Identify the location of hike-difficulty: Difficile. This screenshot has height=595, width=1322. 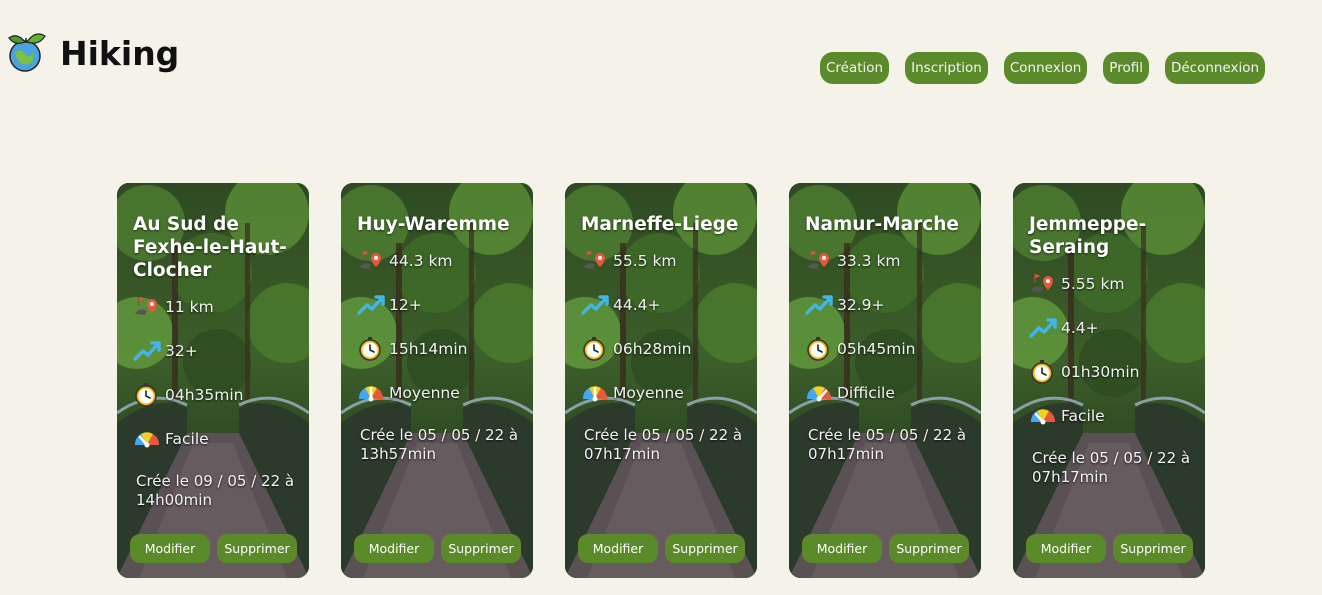
(893, 393).